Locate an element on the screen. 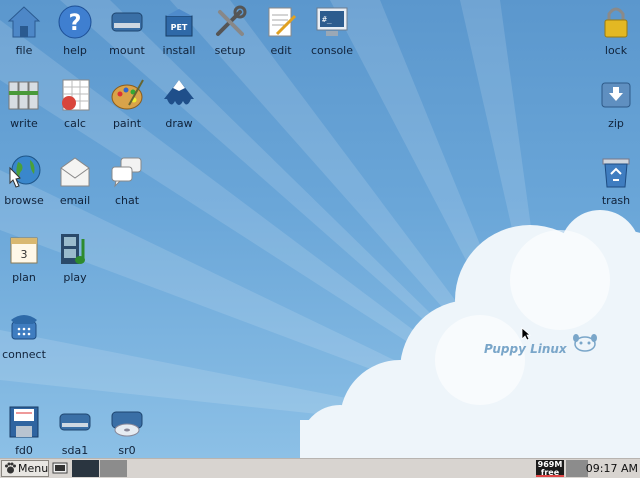  desktop-icon-label: calc is located at coordinates (75, 123).